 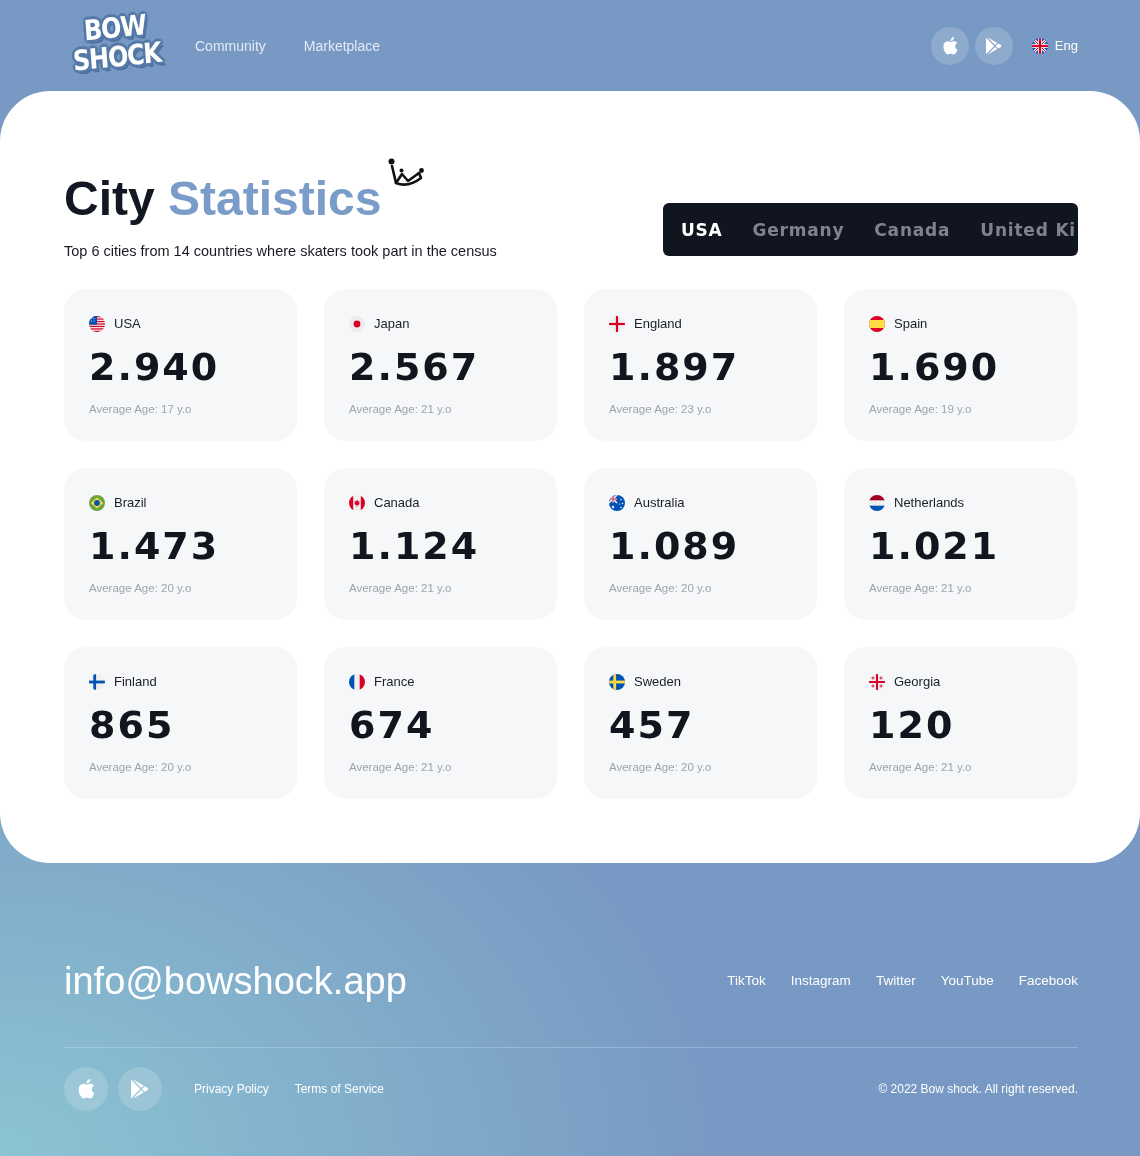 What do you see at coordinates (155, 366) in the screenshot?
I see `skater-count: 2.940` at bounding box center [155, 366].